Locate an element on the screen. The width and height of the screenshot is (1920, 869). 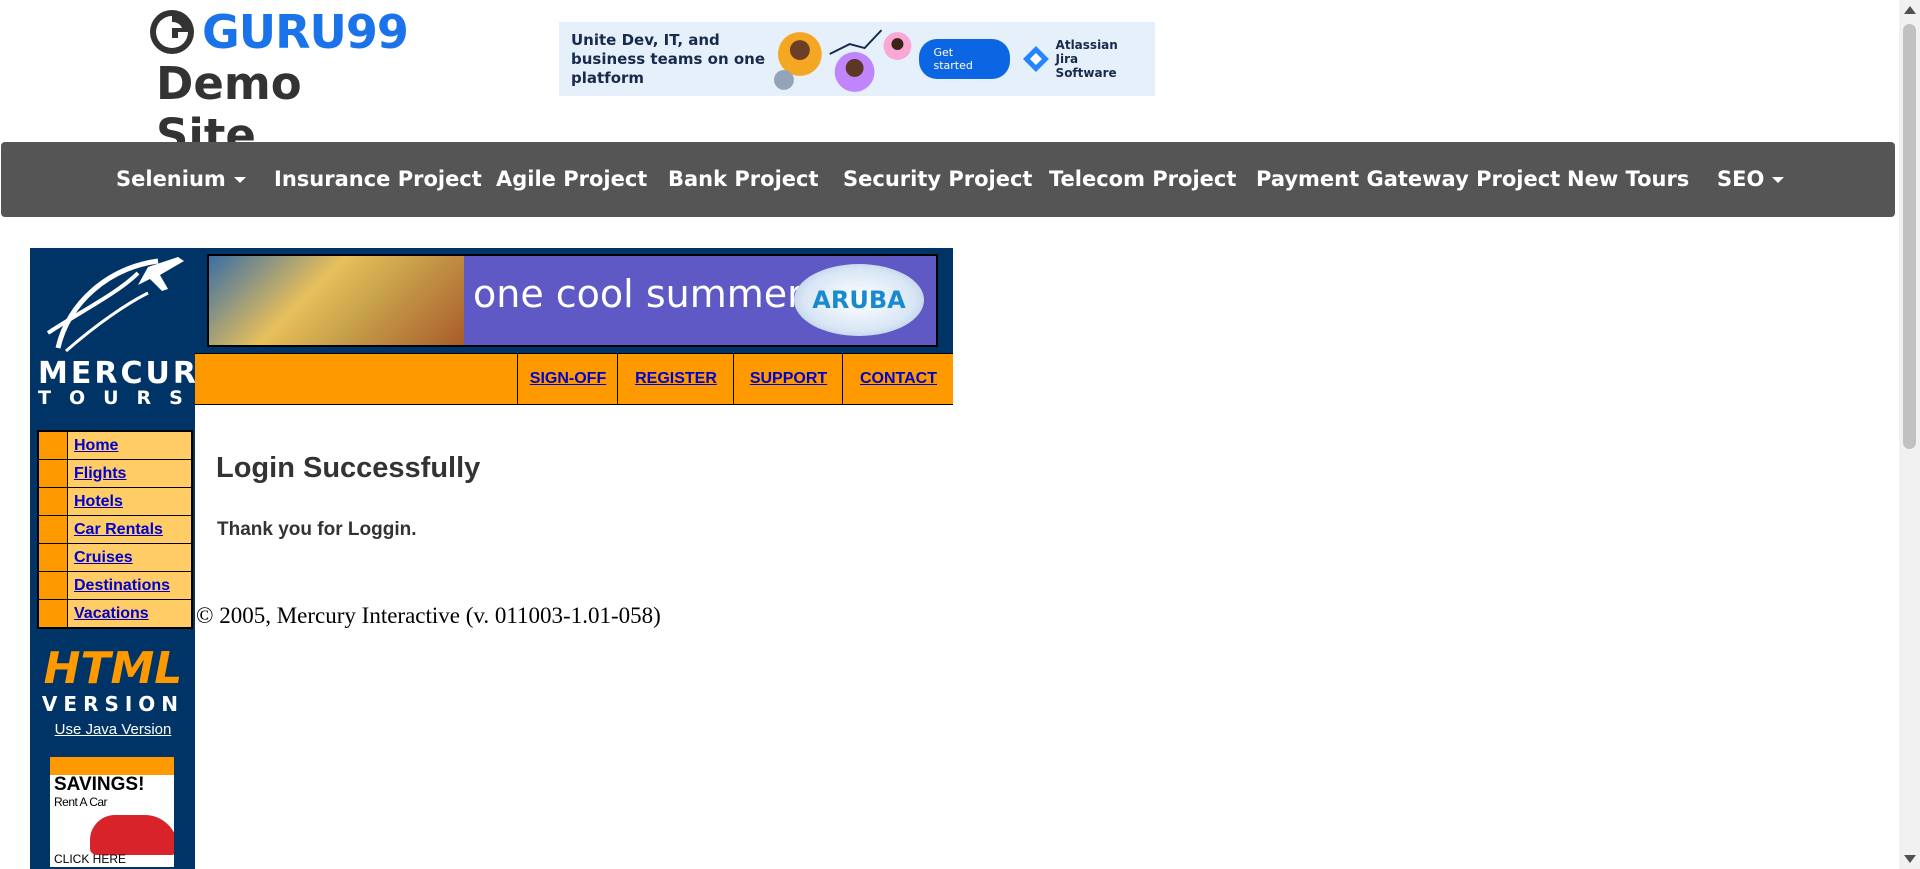
side-menu-row: Flights is located at coordinates (115, 474).